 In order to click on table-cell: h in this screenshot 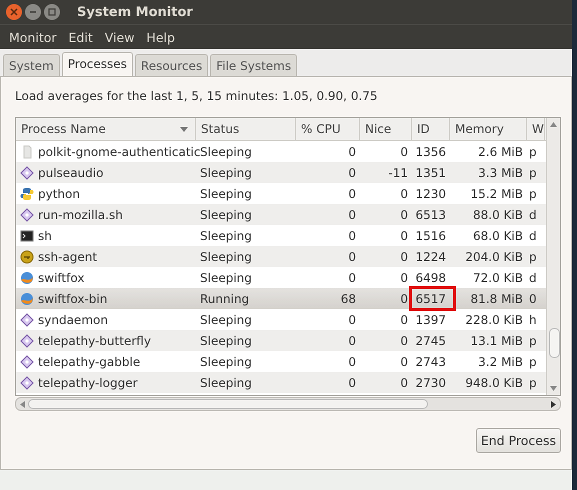, I will do `click(533, 319)`.